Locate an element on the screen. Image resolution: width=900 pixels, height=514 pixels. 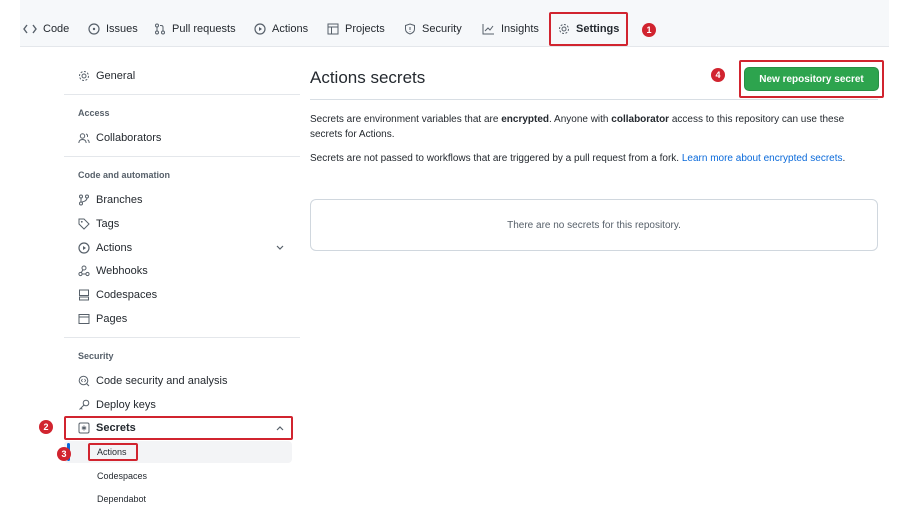
issue-icon is located at coordinates (94, 29).